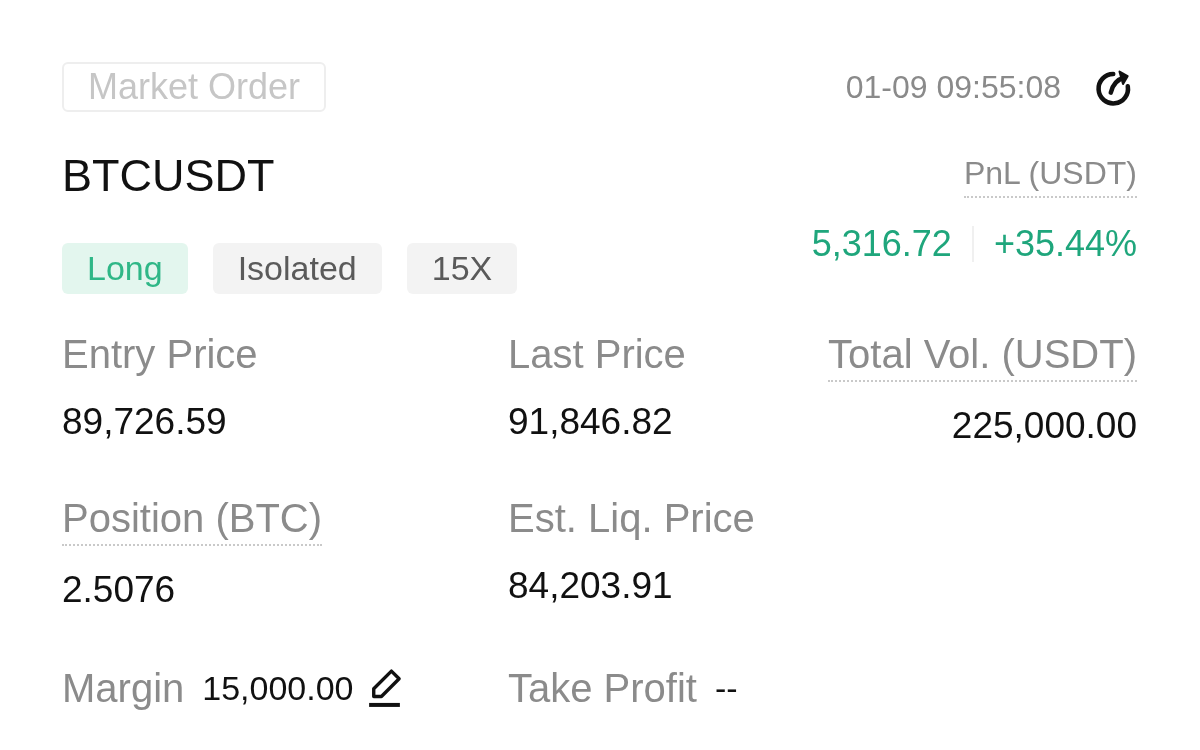  I want to click on field-value: 15,000.00, so click(278, 688).